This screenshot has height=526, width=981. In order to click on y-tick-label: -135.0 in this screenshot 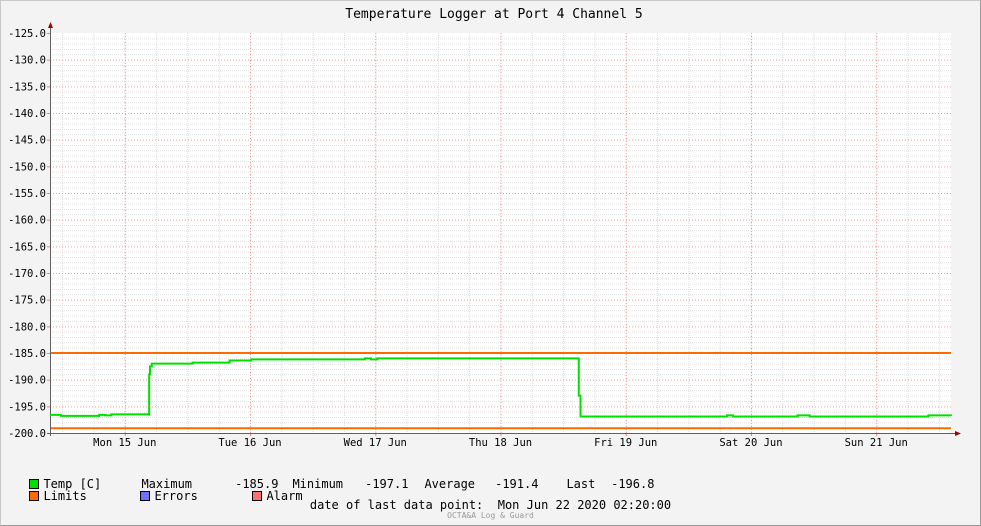, I will do `click(27, 87)`.